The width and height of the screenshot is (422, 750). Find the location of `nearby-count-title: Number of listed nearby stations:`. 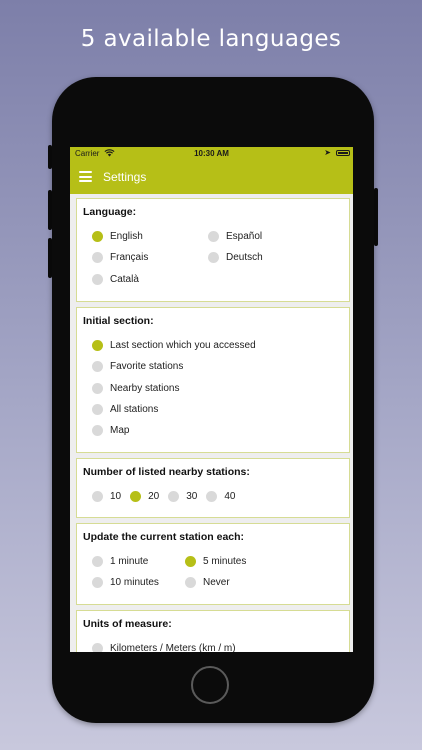

nearby-count-title: Number of listed nearby stations: is located at coordinates (166, 472).